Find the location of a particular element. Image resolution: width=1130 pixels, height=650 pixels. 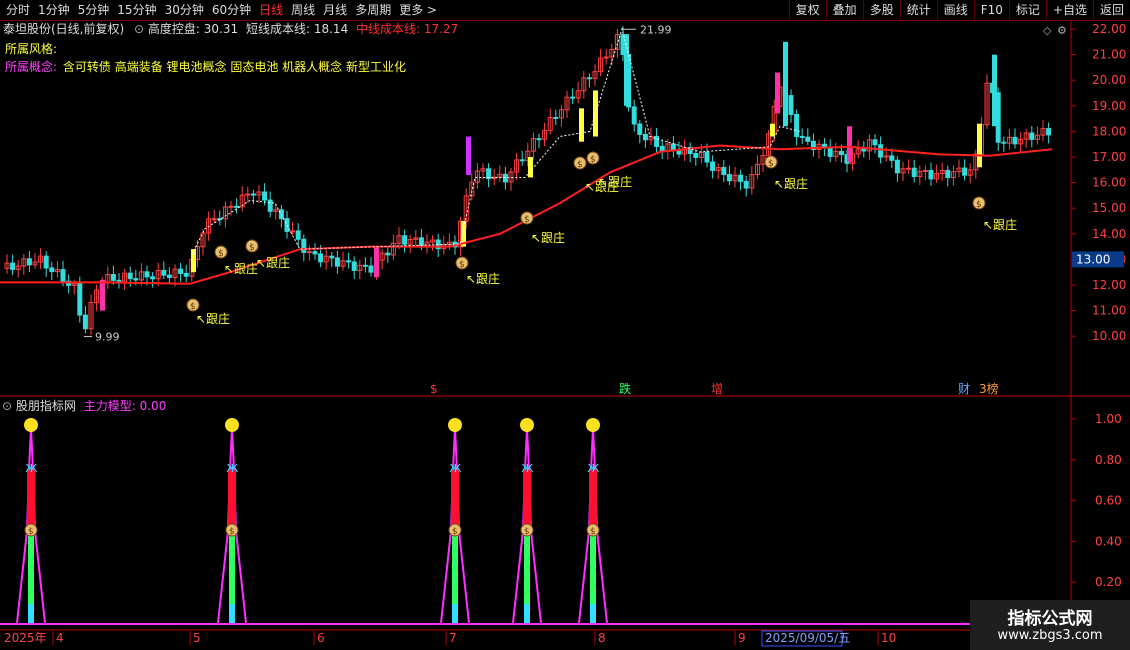

watermark-title: 指标公式网 is located at coordinates (1050, 619).